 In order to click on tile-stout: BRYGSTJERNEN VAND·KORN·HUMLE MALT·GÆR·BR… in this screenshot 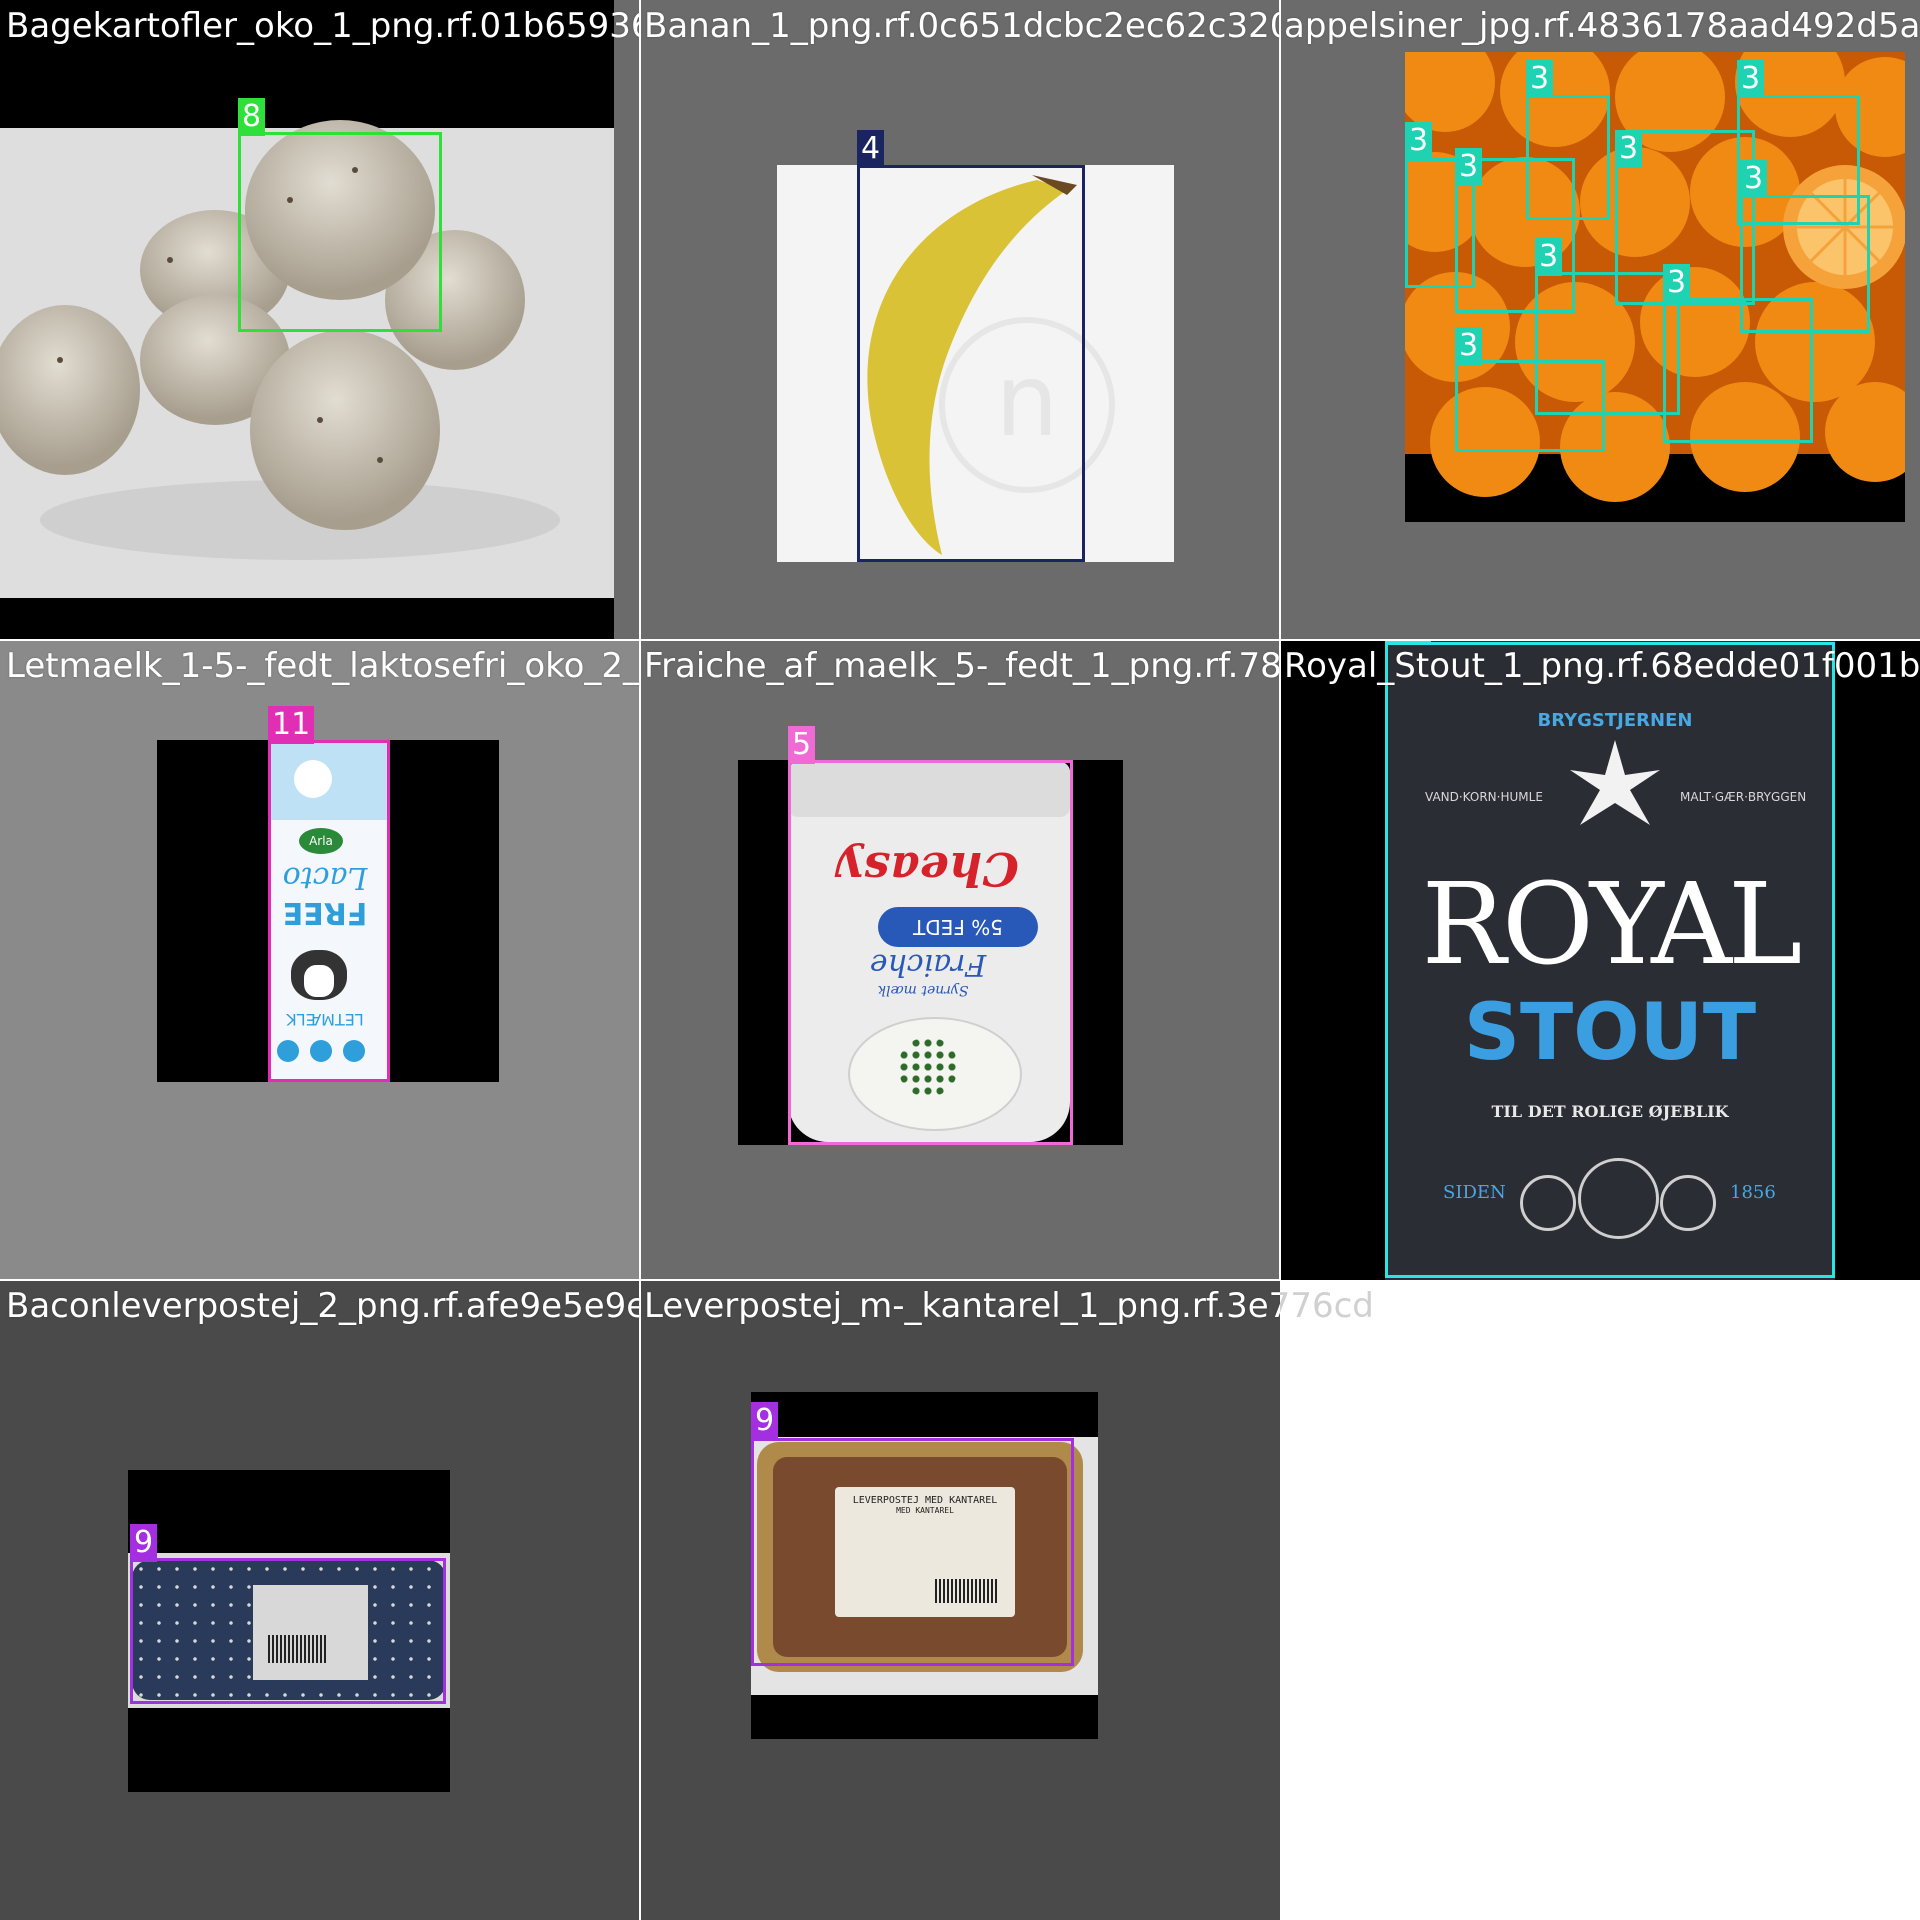, I will do `click(1600, 960)`.